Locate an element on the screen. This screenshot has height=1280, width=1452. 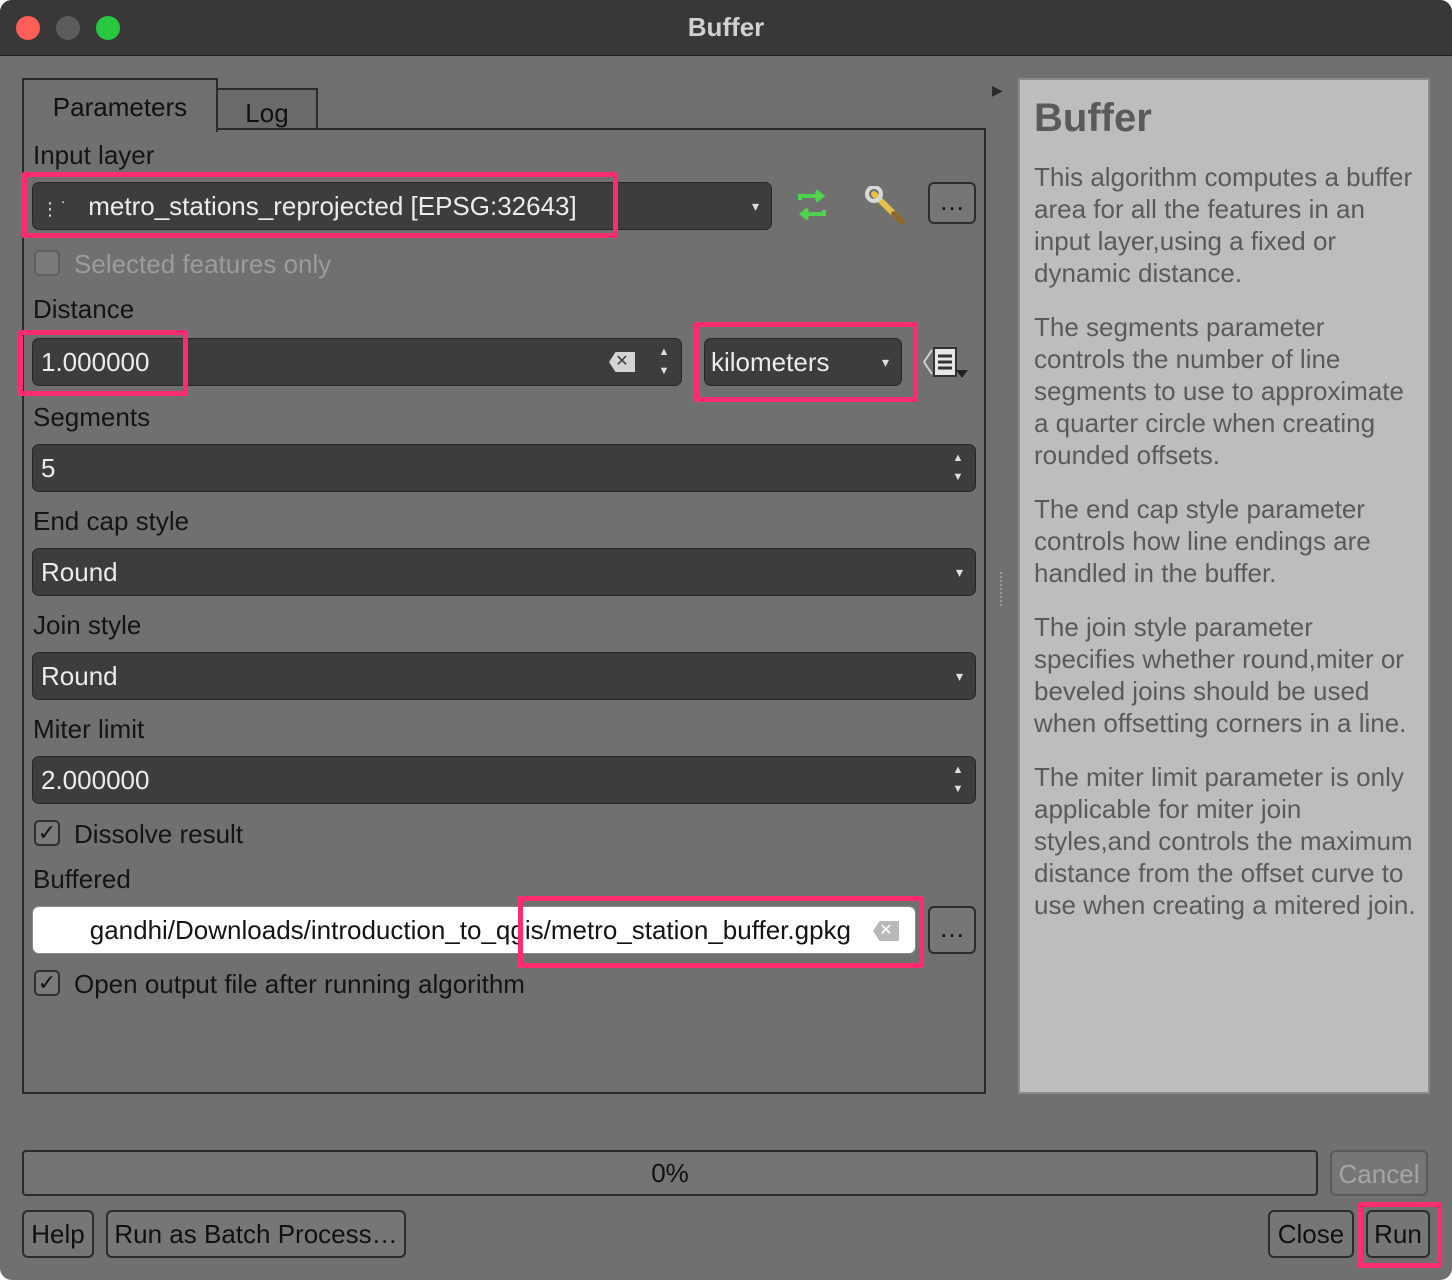
help-button: Help is located at coordinates (58, 1234).